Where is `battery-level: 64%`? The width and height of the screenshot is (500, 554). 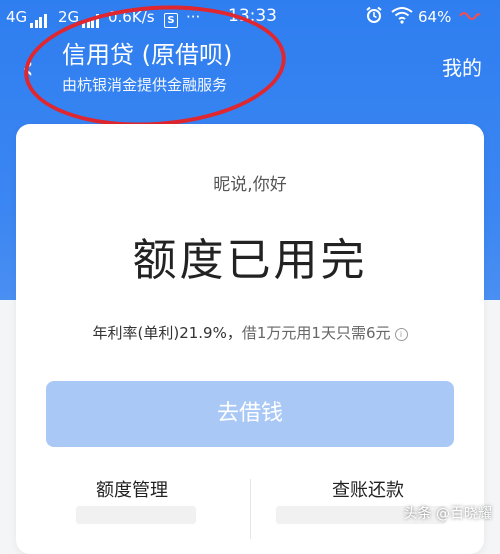 battery-level: 64% is located at coordinates (435, 17).